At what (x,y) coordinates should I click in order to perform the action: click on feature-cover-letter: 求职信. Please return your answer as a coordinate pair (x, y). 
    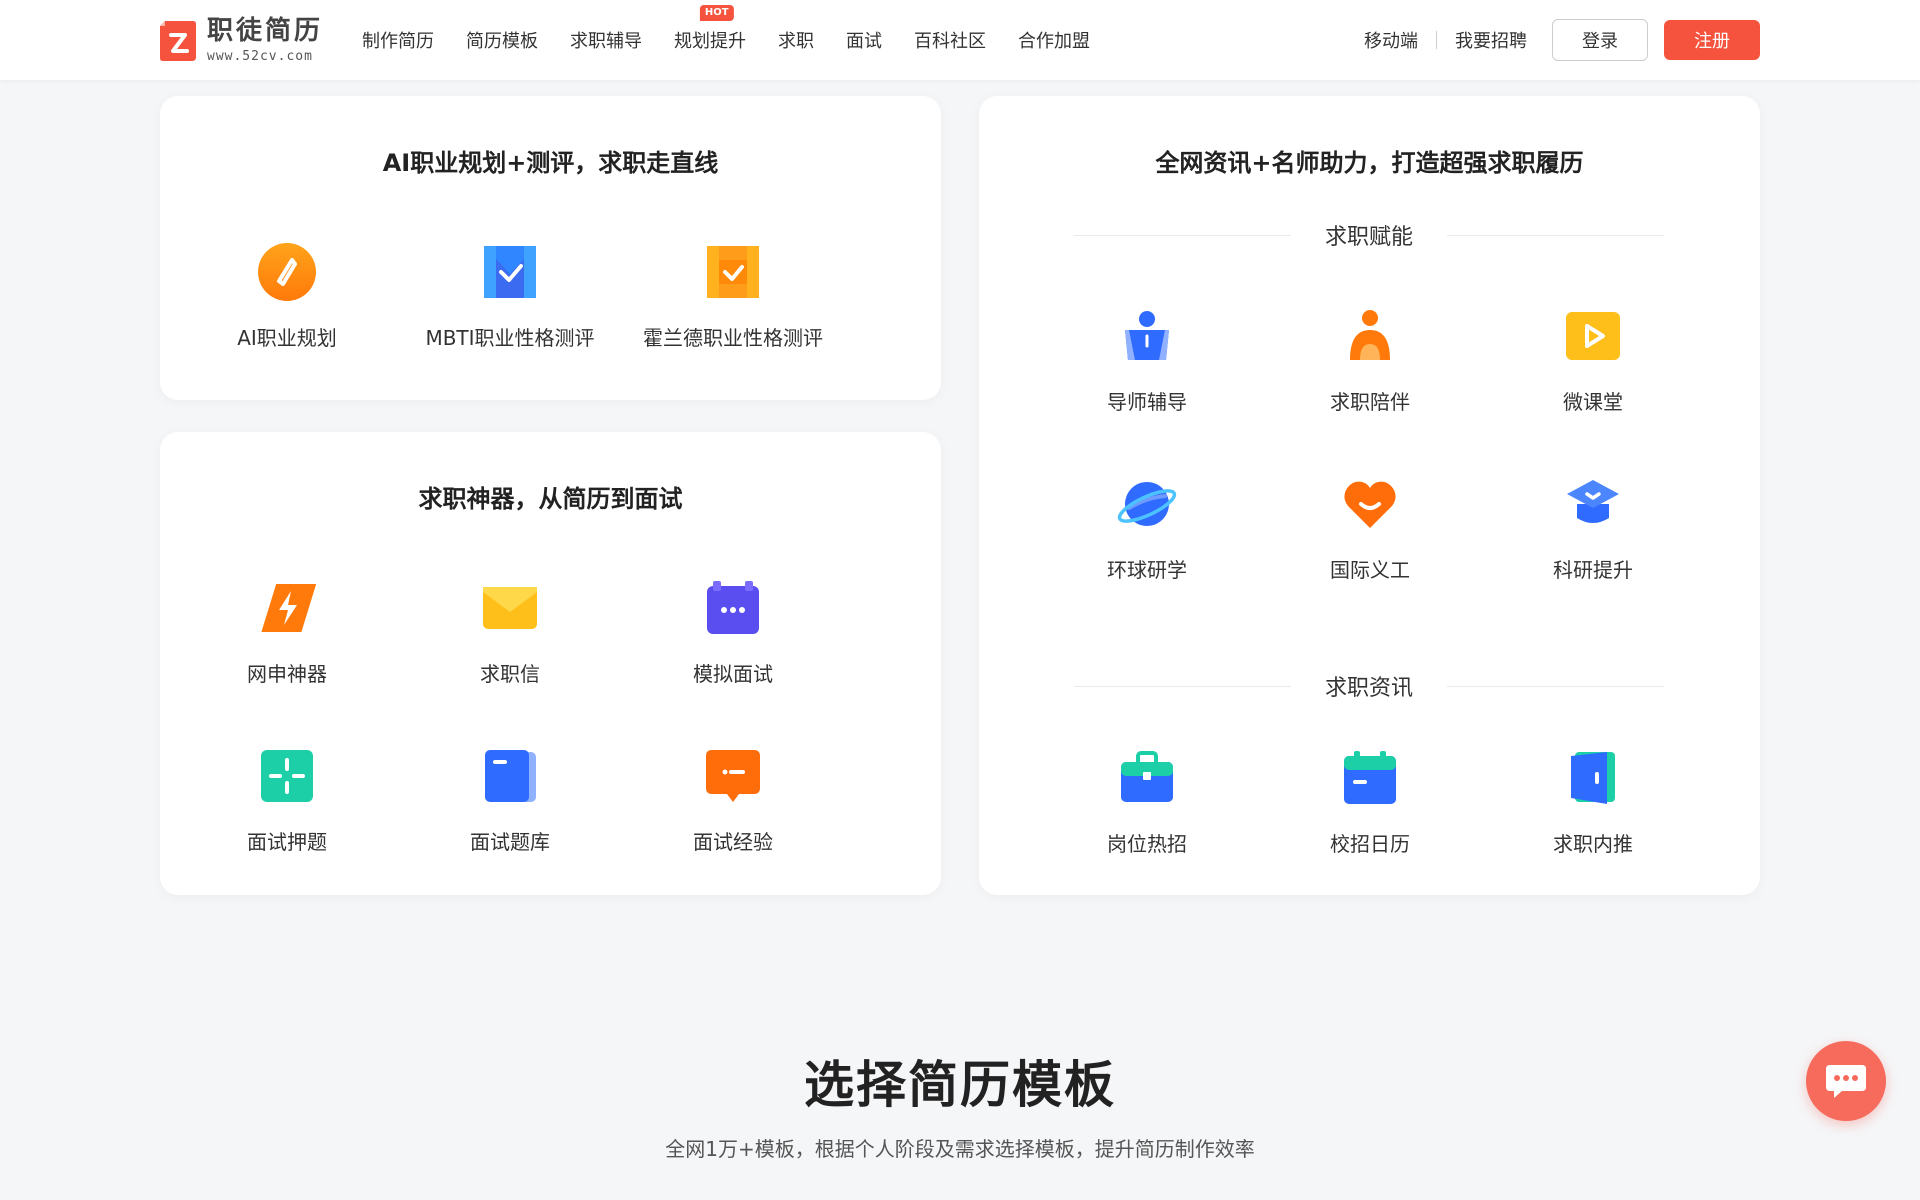
    Looking at the image, I should click on (510, 632).